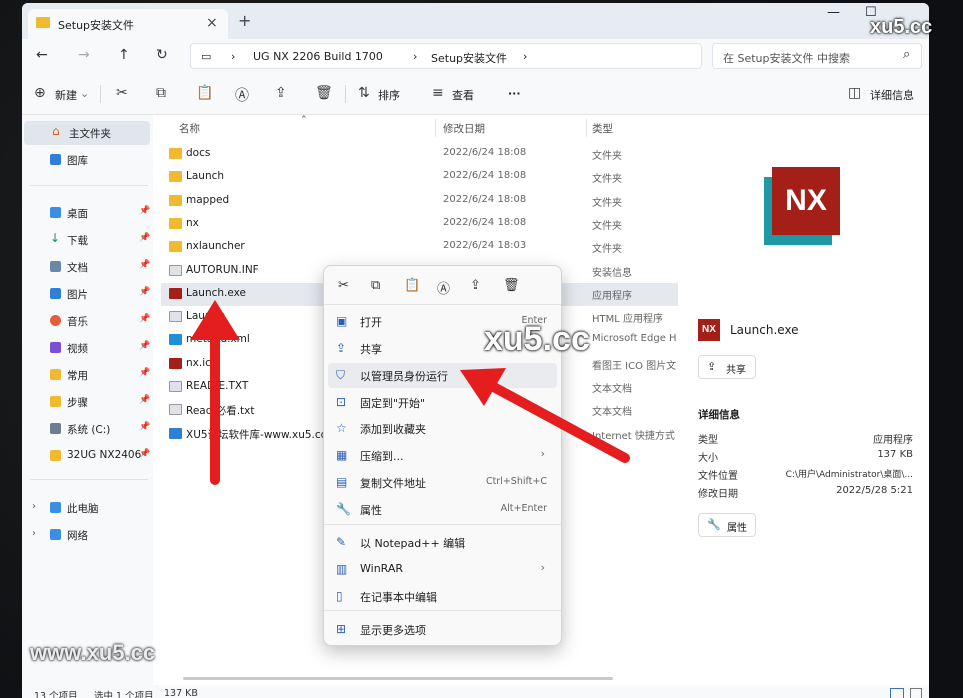  What do you see at coordinates (42, 55) in the screenshot?
I see `back-icon: ←` at bounding box center [42, 55].